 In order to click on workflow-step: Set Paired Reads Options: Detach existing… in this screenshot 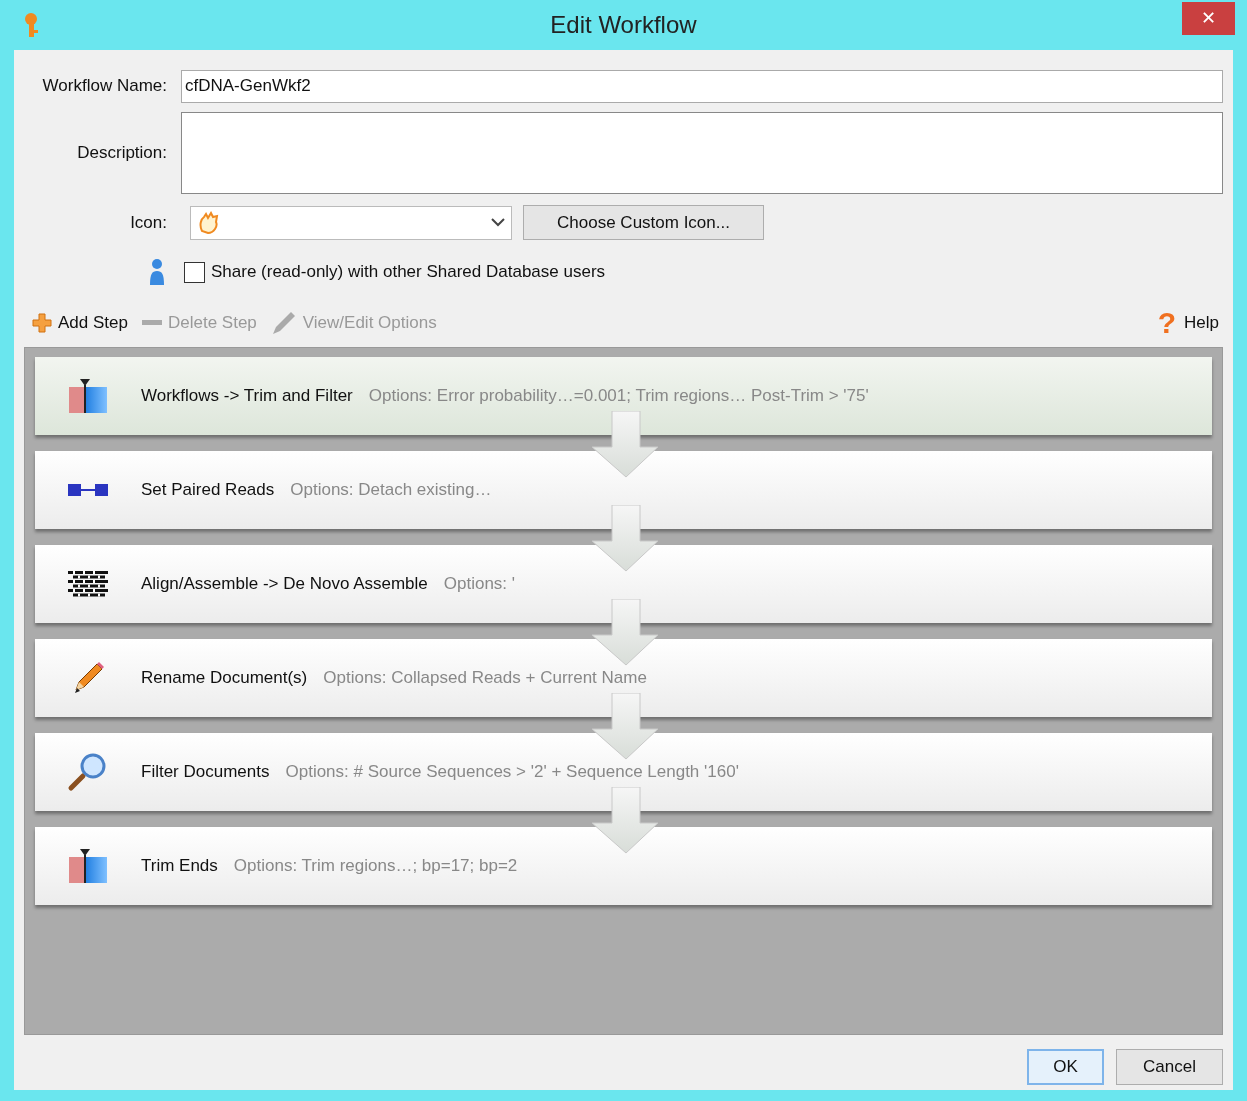, I will do `click(623, 490)`.